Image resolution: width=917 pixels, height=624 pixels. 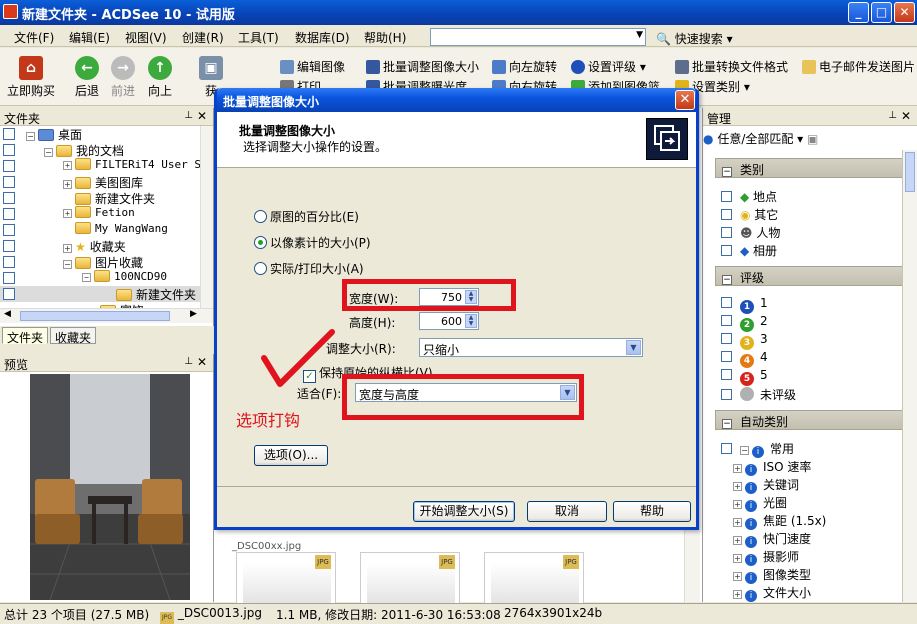 I want to click on batch-exposure-button: 批量调整曝光度, so click(x=416, y=83).